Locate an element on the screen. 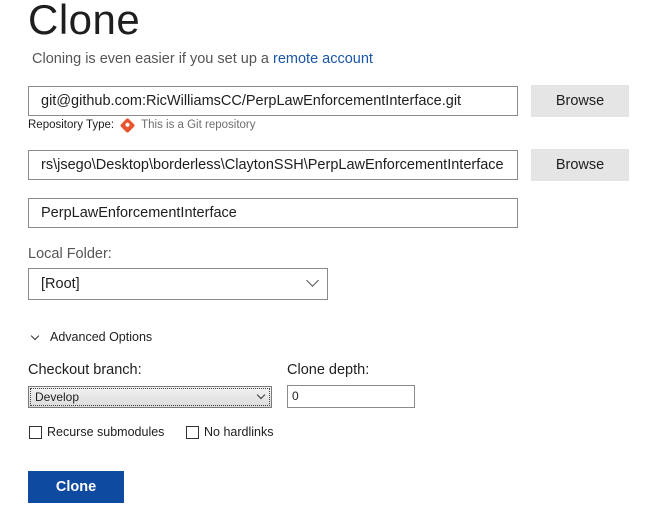  no-hardlinks-checkbox: No hardlinks is located at coordinates (229, 432).